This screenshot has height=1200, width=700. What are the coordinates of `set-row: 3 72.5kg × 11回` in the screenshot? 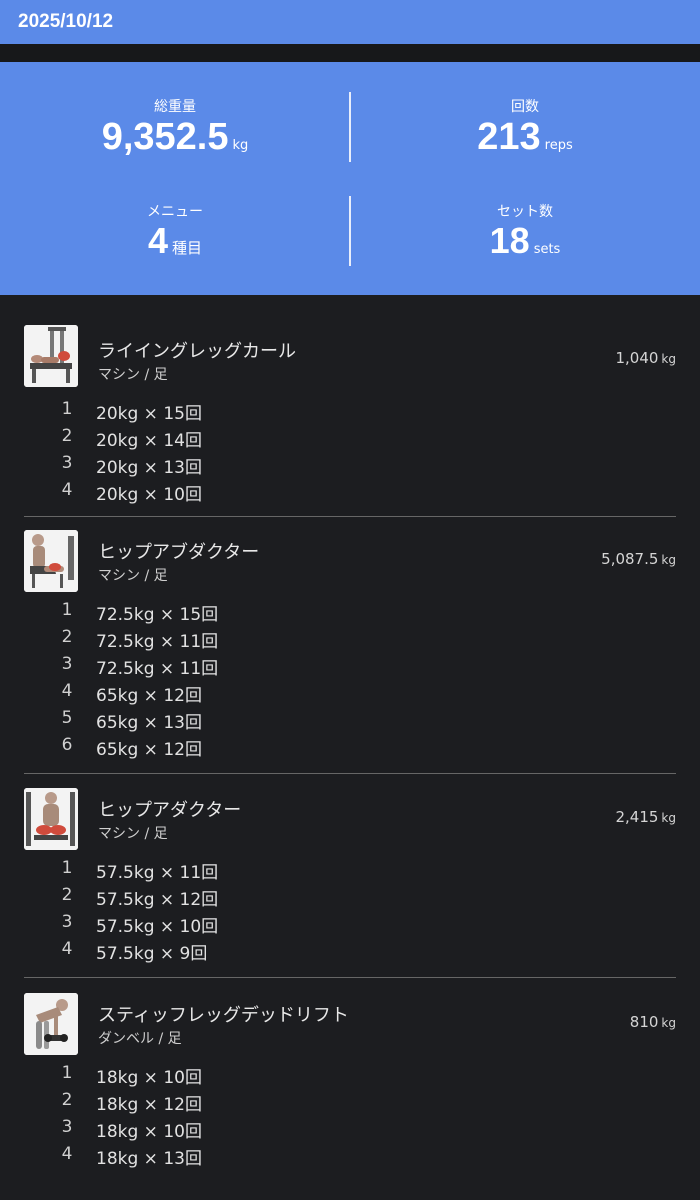 It's located at (350, 667).